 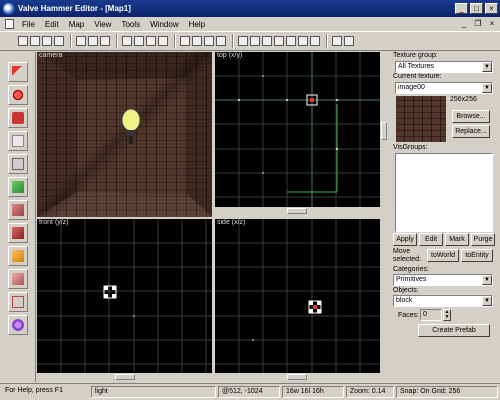 I want to click on ungroup-icon, so click(x=93, y=41).